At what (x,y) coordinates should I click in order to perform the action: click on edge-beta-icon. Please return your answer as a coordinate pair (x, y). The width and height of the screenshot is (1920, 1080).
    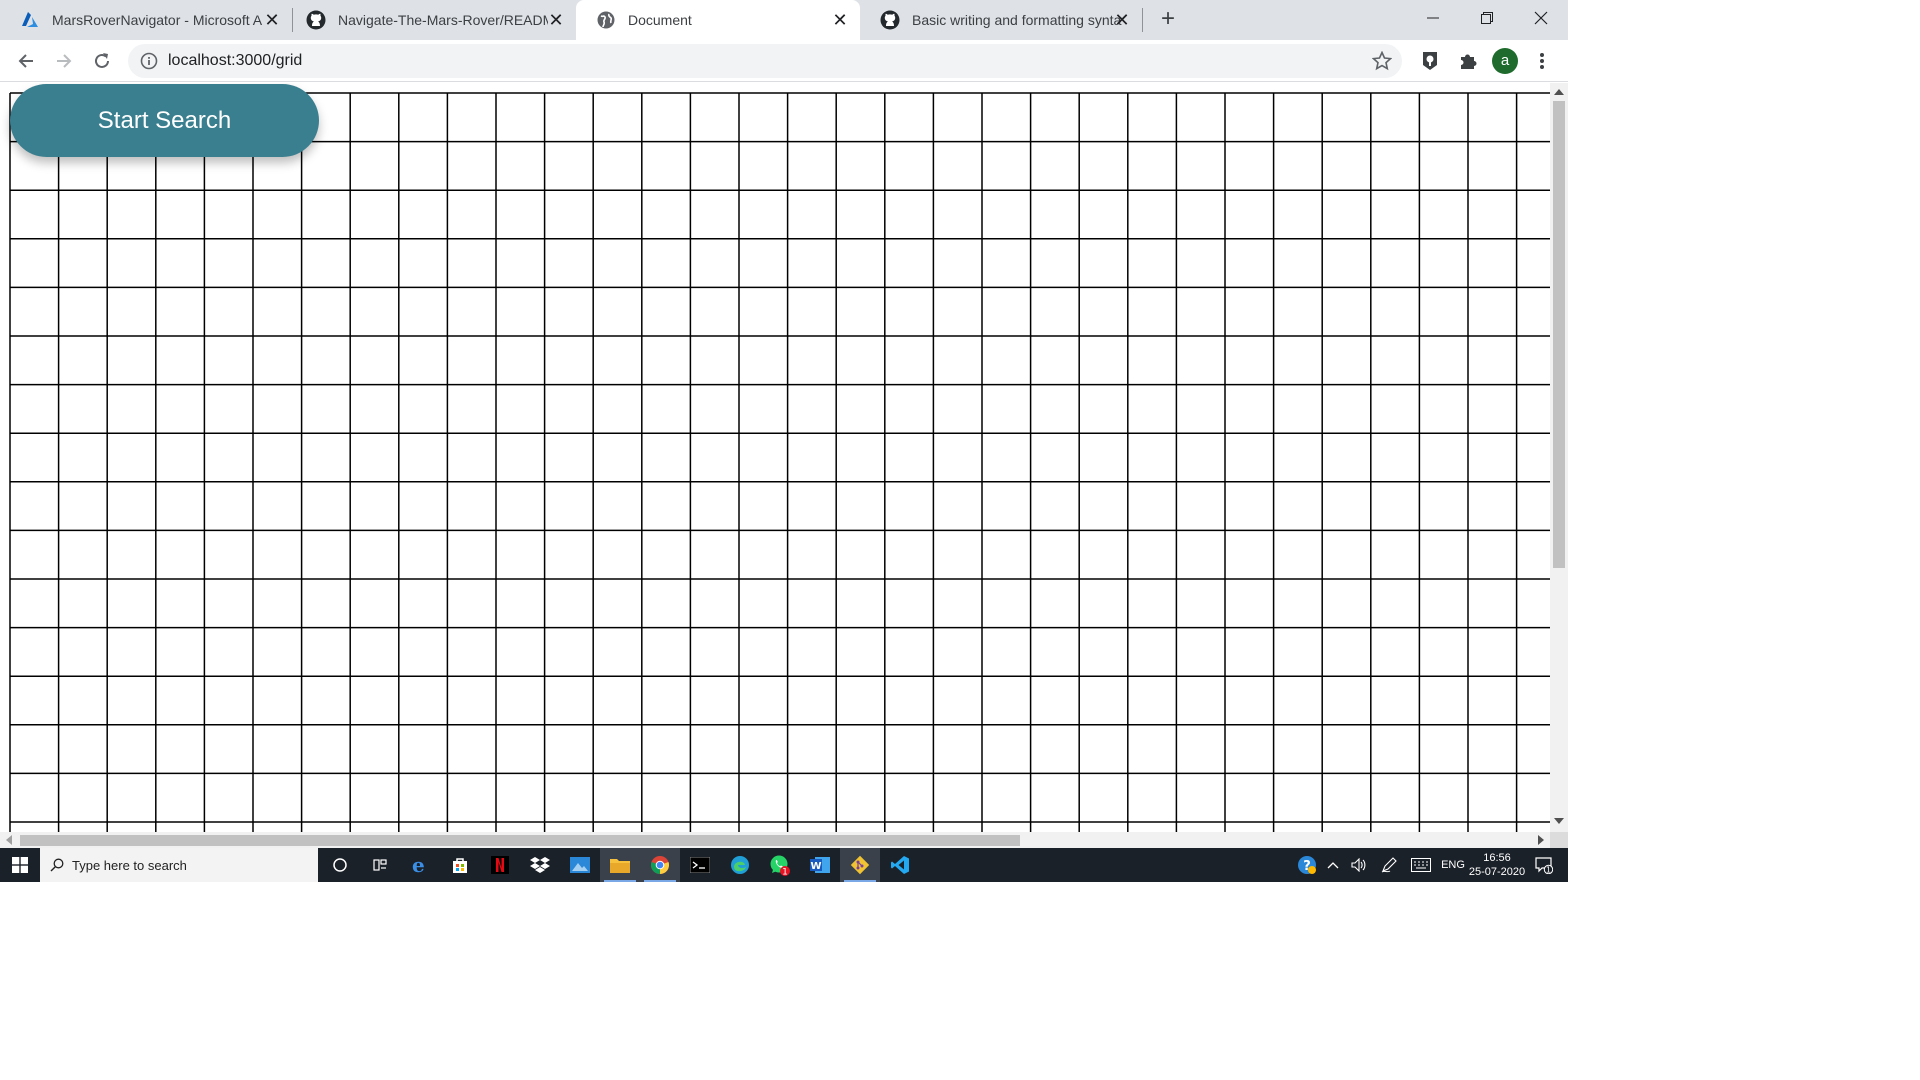
    Looking at the image, I should click on (740, 865).